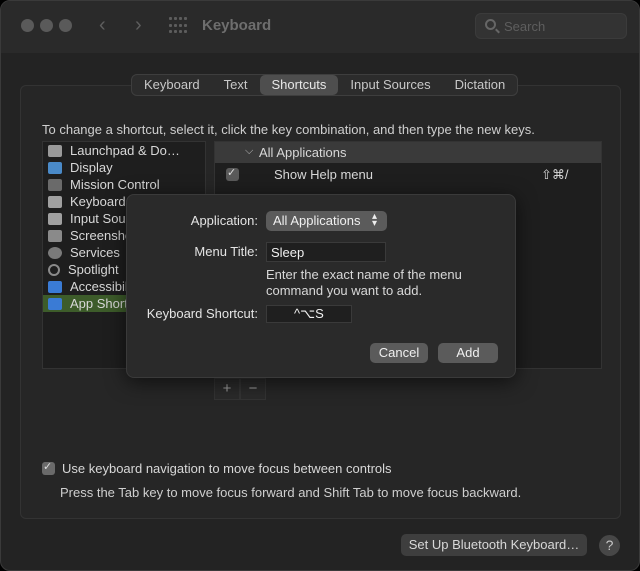  Describe the element at coordinates (27, 25) in the screenshot. I see `close-window-button` at that location.